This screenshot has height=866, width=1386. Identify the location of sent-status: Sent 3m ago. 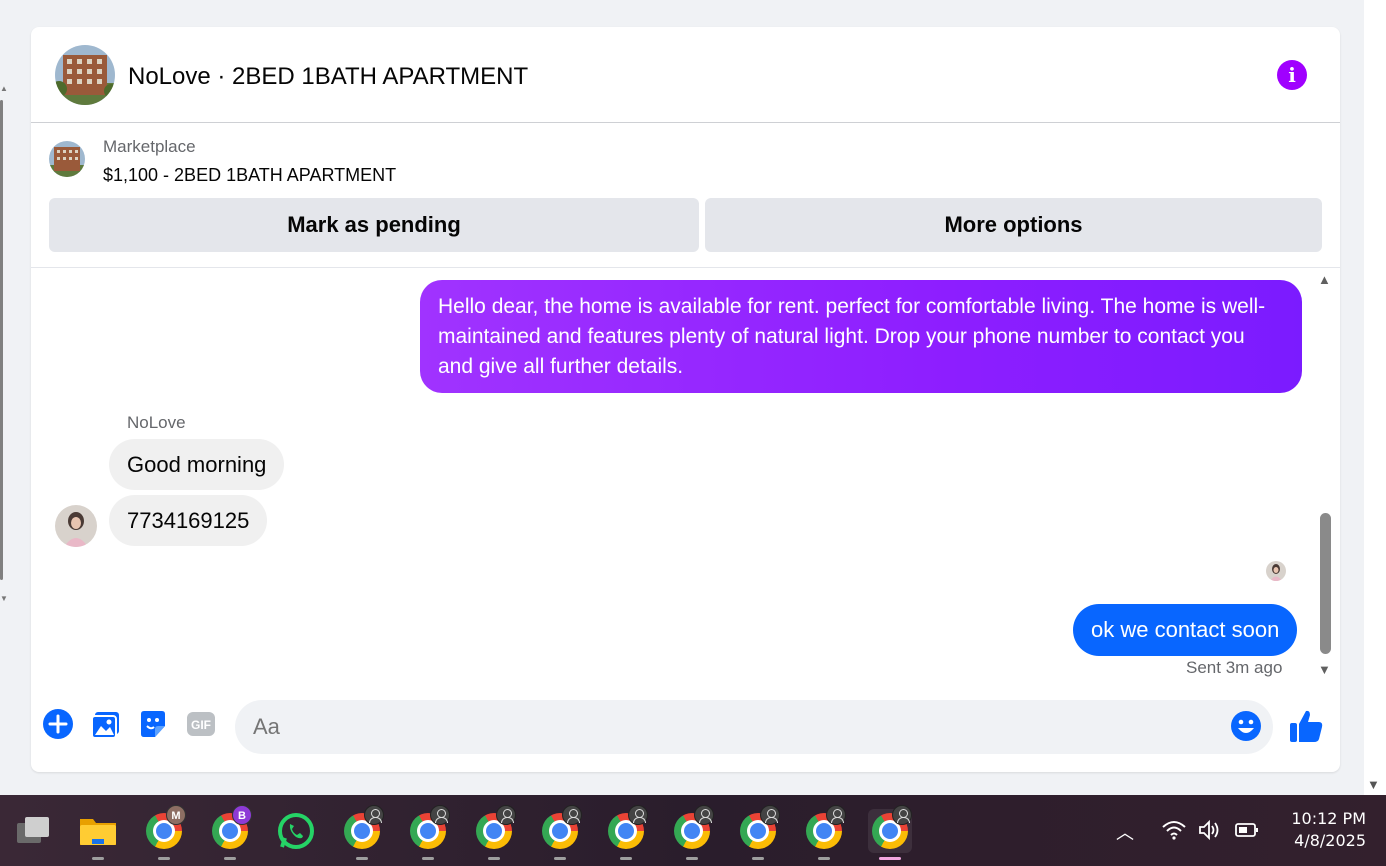
(1234, 667).